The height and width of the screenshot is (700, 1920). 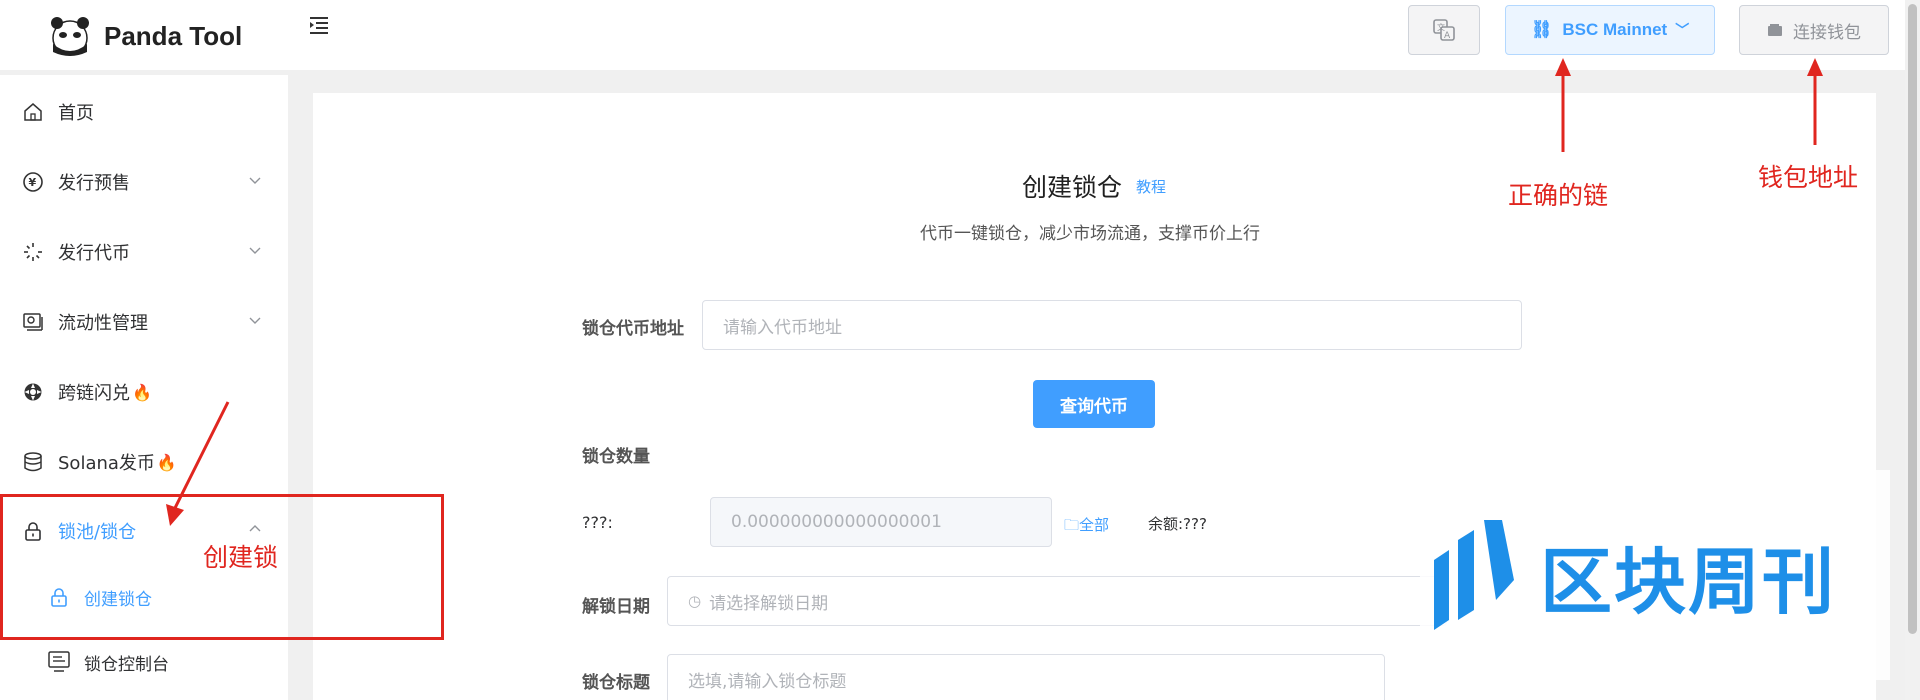 What do you see at coordinates (1094, 525) in the screenshot?
I see `select-all-label: 全部` at bounding box center [1094, 525].